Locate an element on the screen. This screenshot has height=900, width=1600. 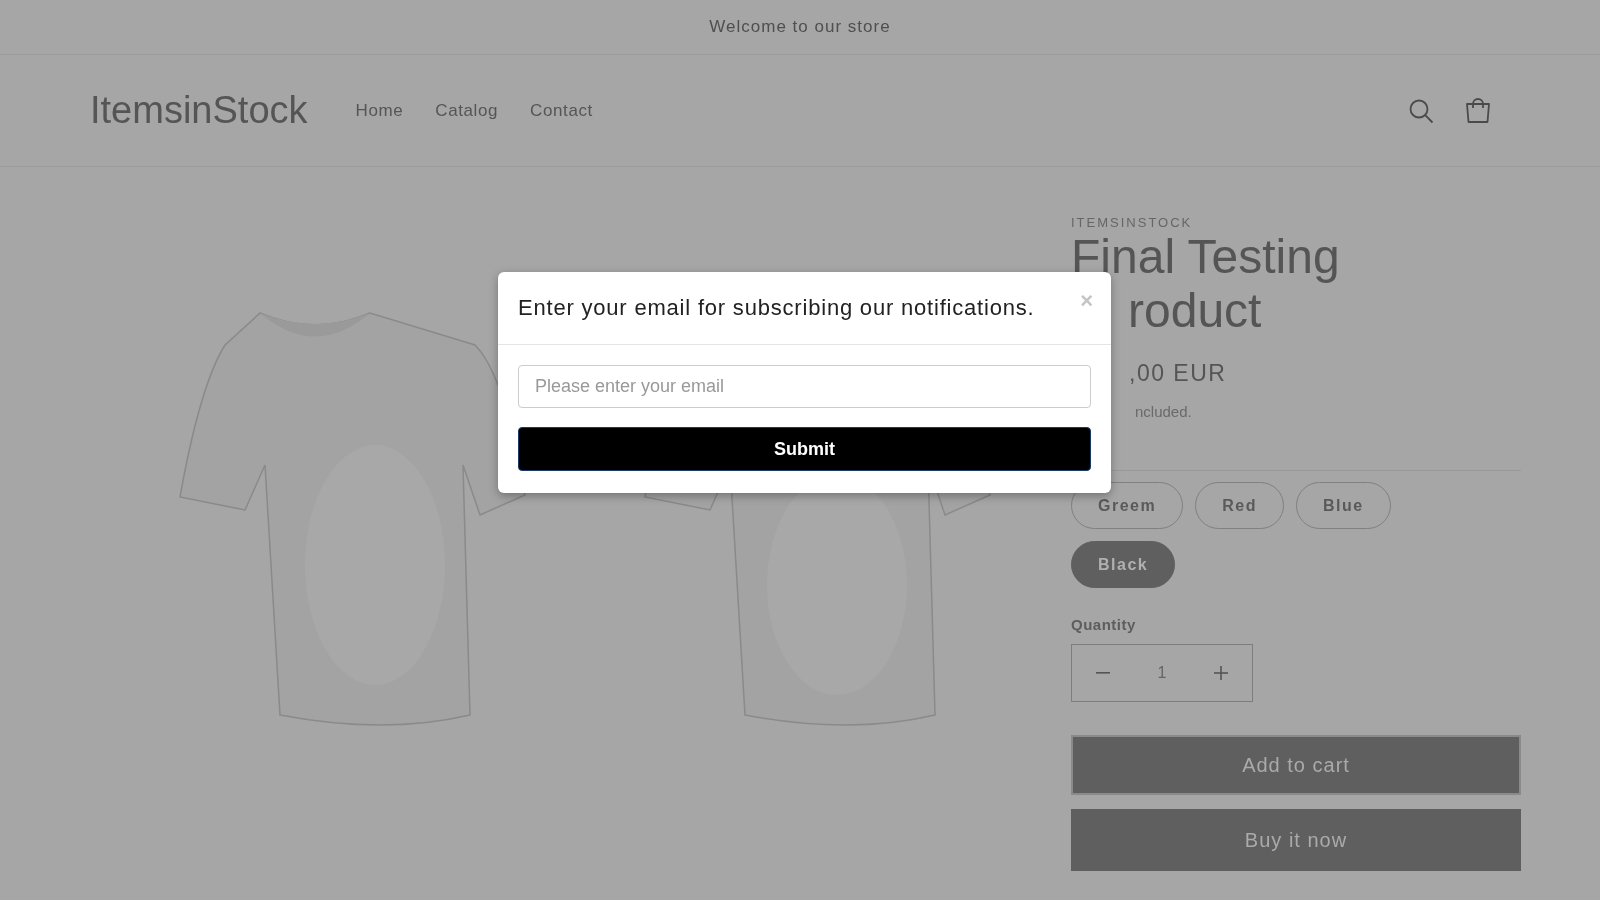
announcement-text: Welcome to our store is located at coordinates (800, 27).